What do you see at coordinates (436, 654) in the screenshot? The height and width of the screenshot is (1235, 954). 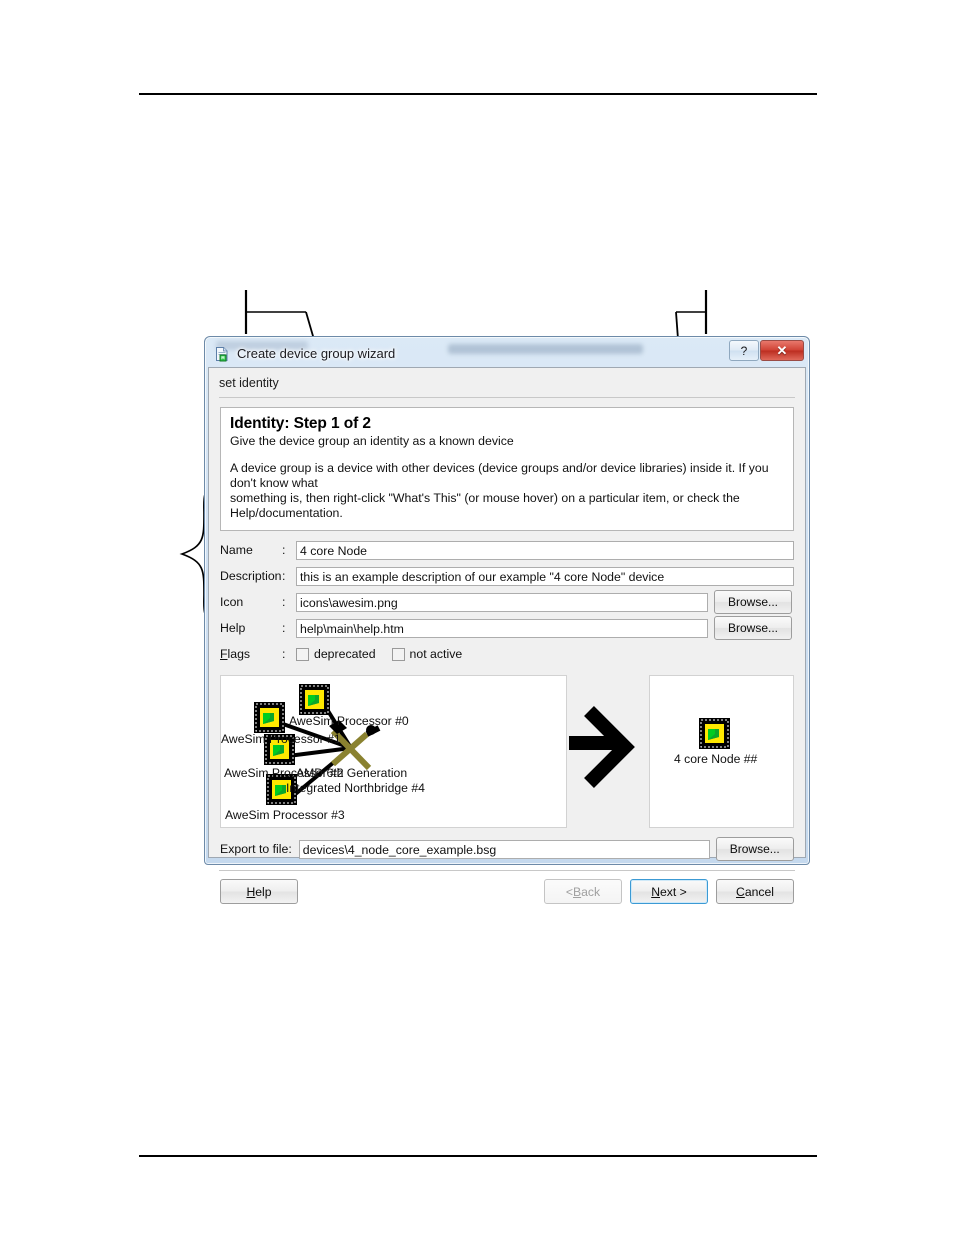 I see `not-active-label: not active` at bounding box center [436, 654].